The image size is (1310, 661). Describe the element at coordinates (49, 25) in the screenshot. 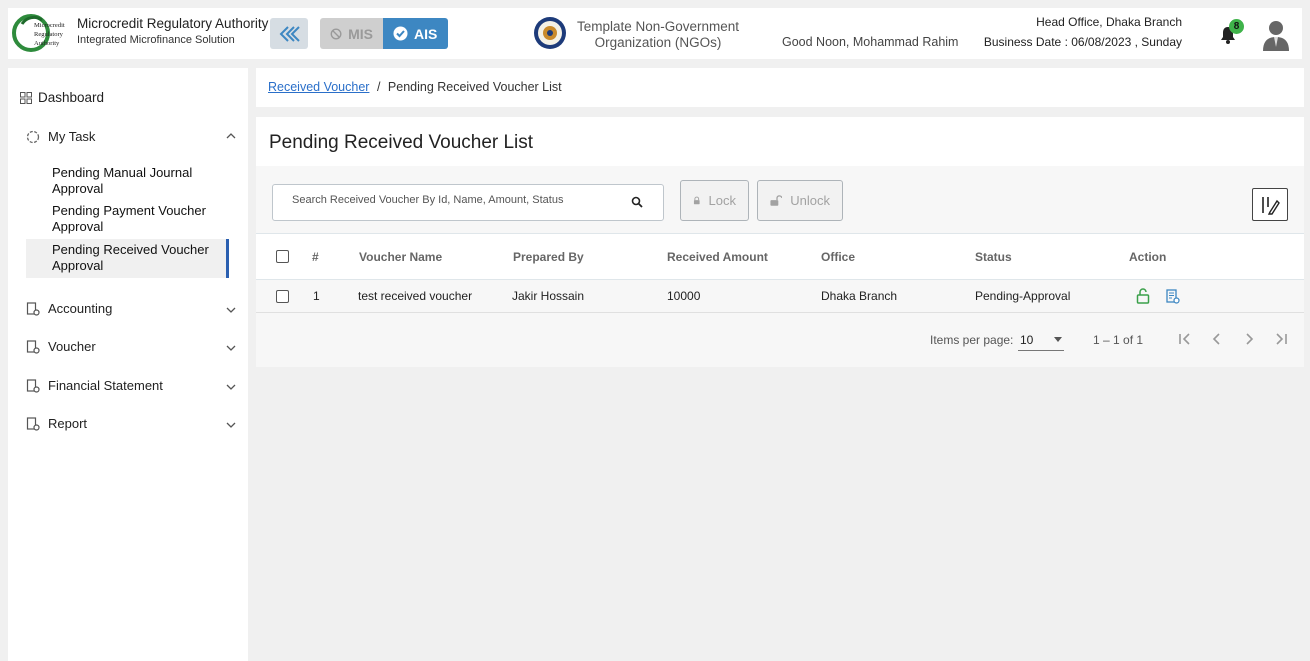

I see `svg-text: Microcredit` at that location.